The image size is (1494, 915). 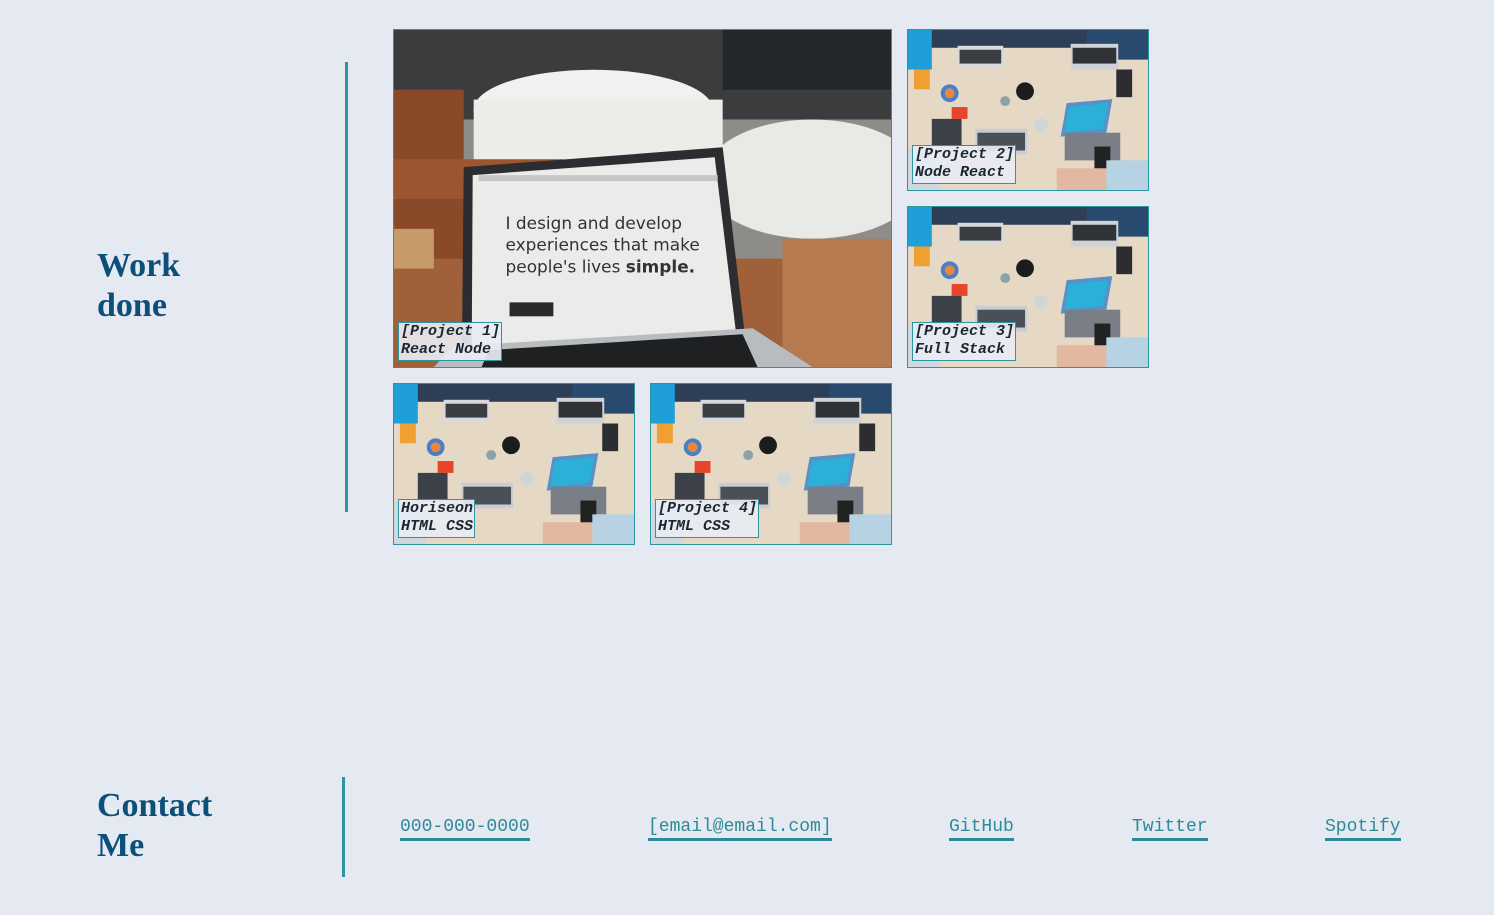 I want to click on project-card-3: [Project 3] Full Stack, so click(x=1028, y=287).